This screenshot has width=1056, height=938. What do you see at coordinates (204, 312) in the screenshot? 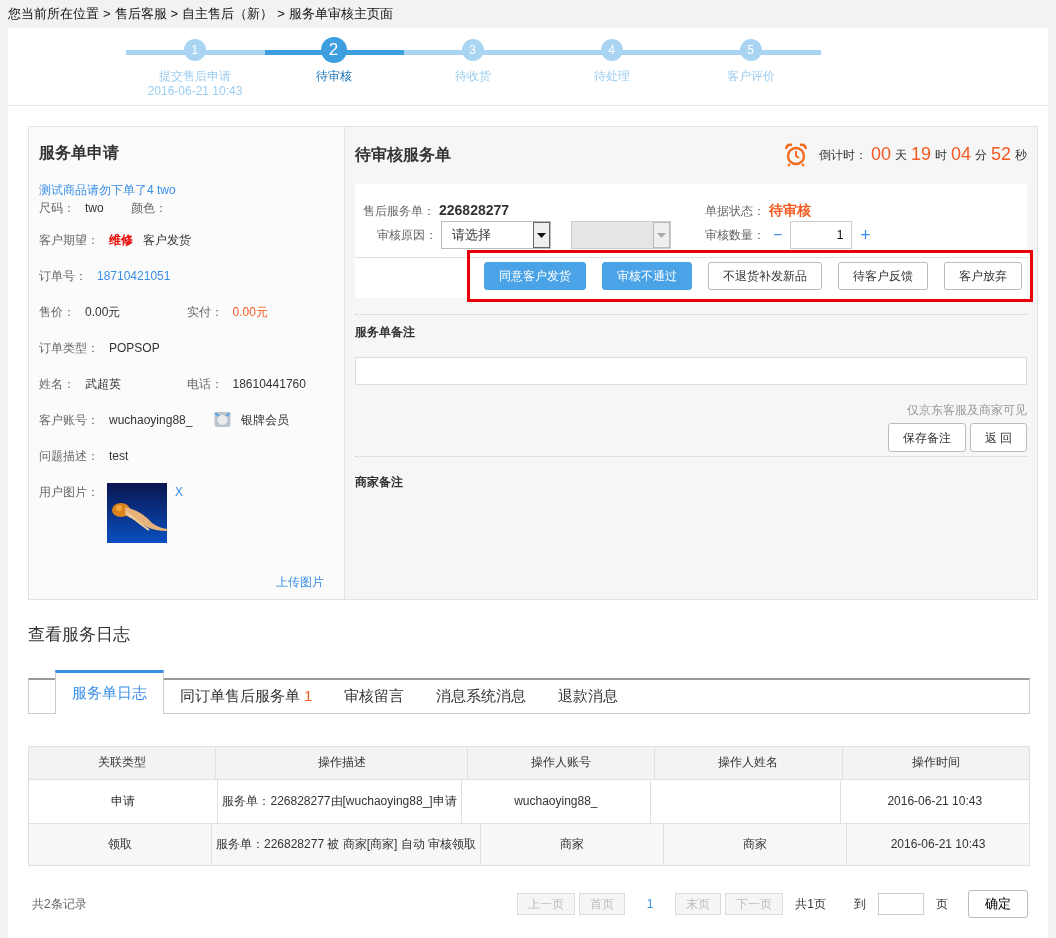
I see `field-label: 实付：` at bounding box center [204, 312].